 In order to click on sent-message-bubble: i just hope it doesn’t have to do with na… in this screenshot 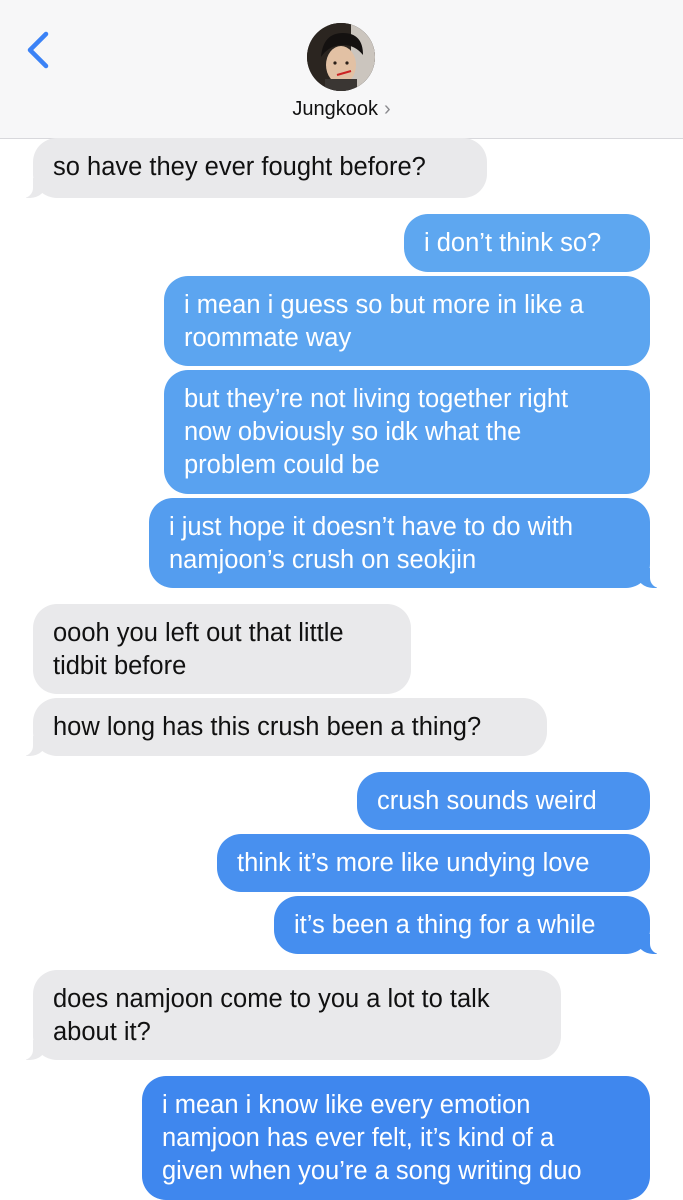, I will do `click(412, 543)`.